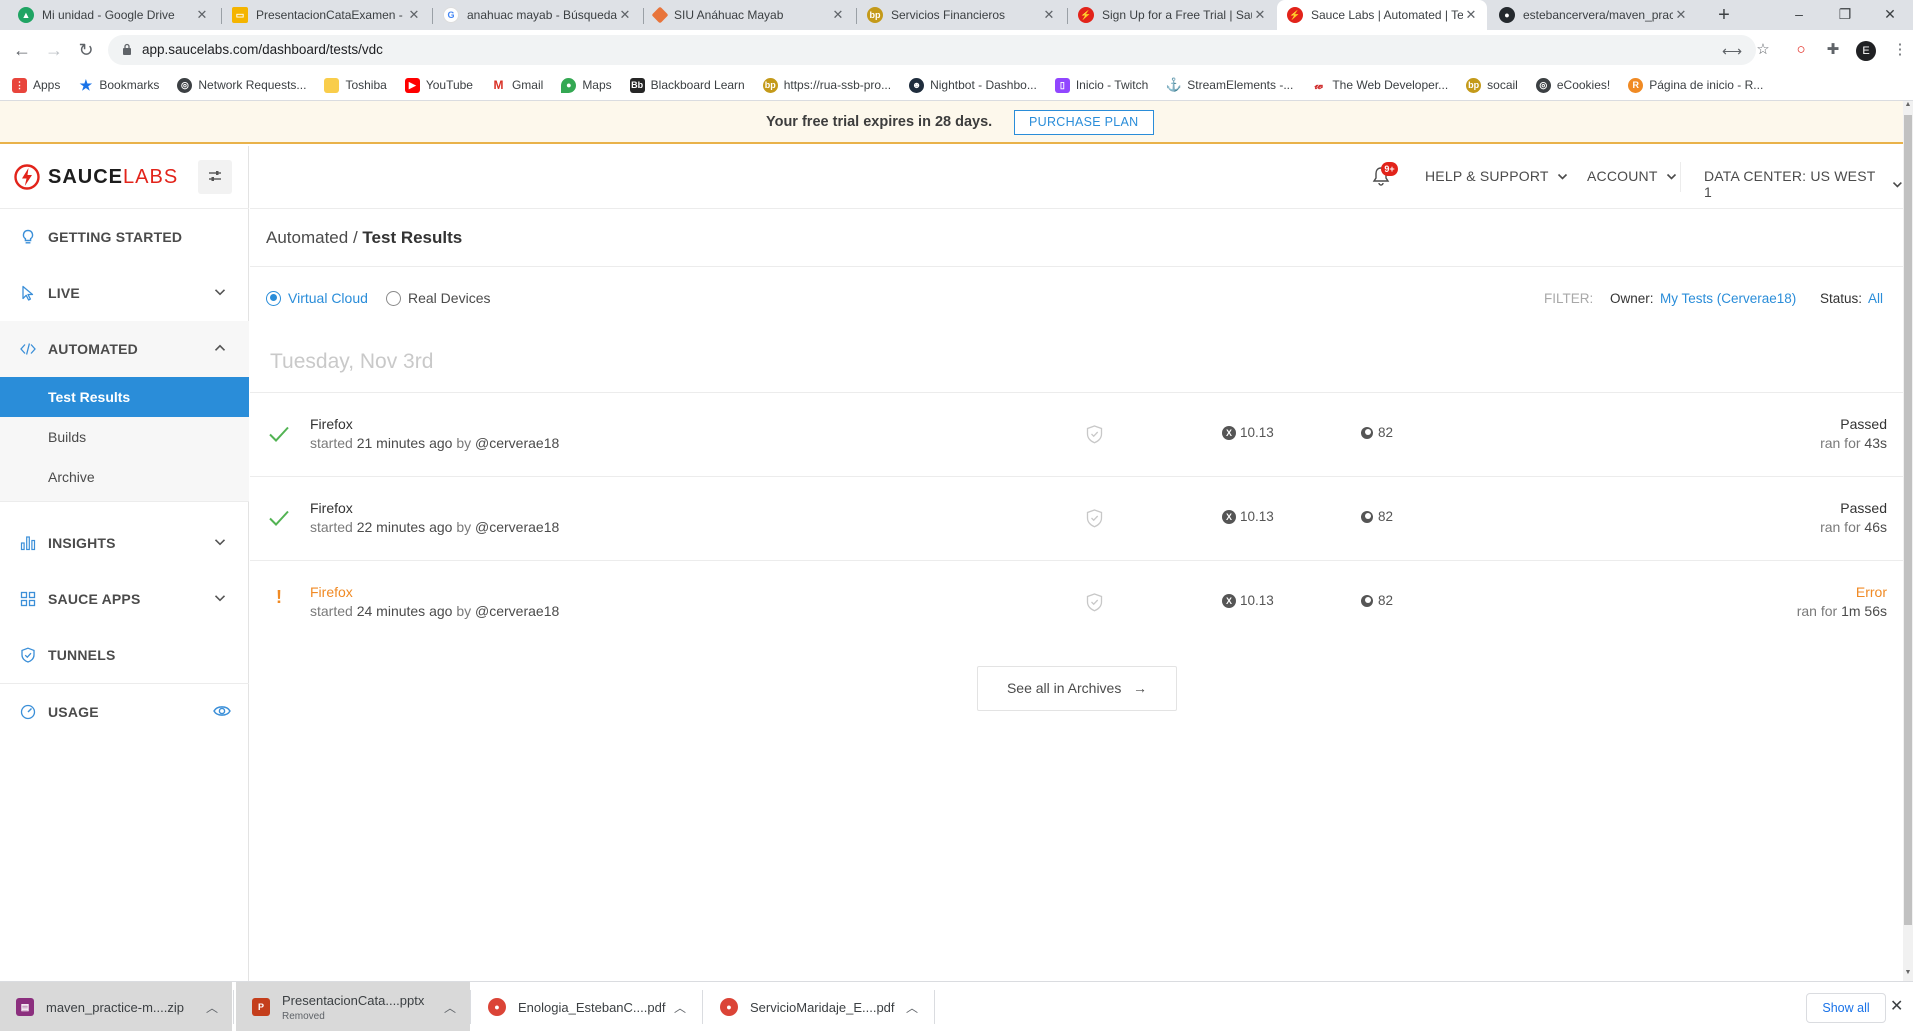  I want to click on browser-tab: bp Servicios Financieros ✕, so click(961, 15).